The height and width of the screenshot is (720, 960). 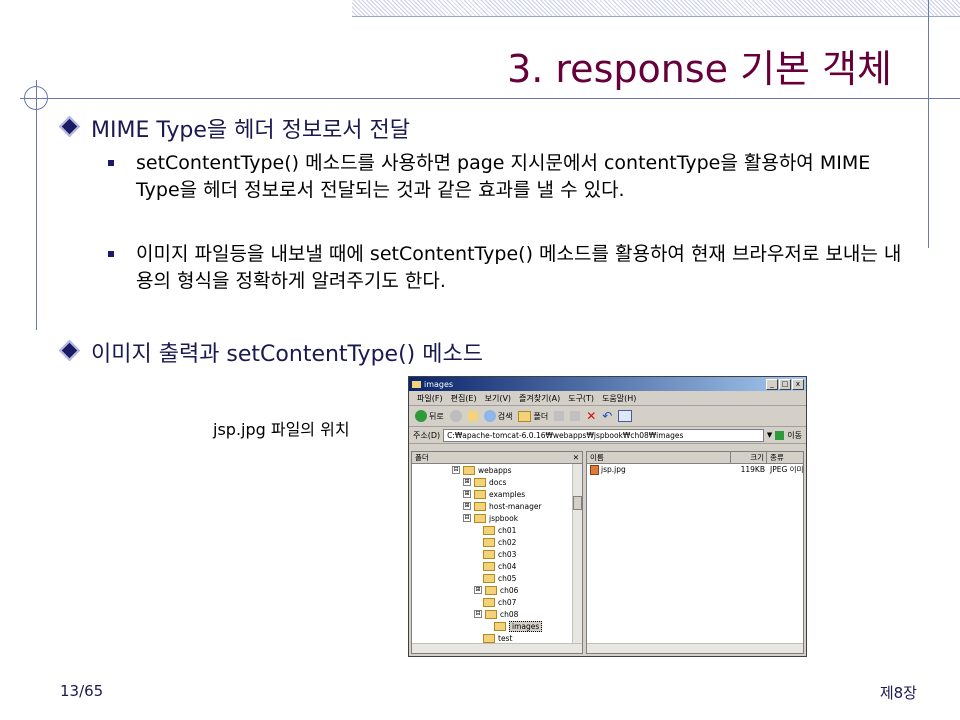 What do you see at coordinates (559, 416) in the screenshot?
I see `move-icon` at bounding box center [559, 416].